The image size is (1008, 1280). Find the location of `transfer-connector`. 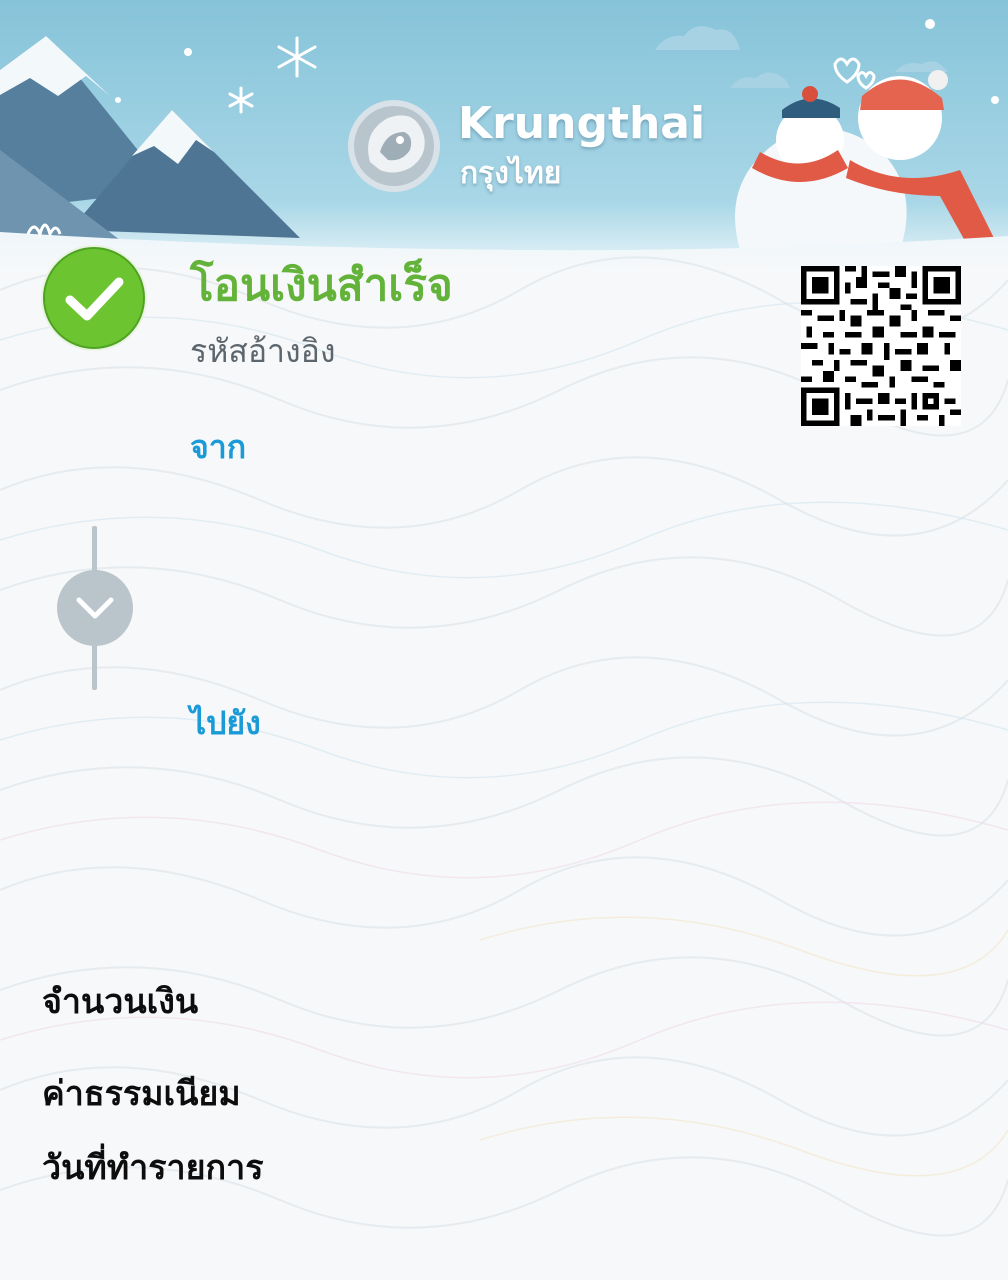

transfer-connector is located at coordinates (95, 608).